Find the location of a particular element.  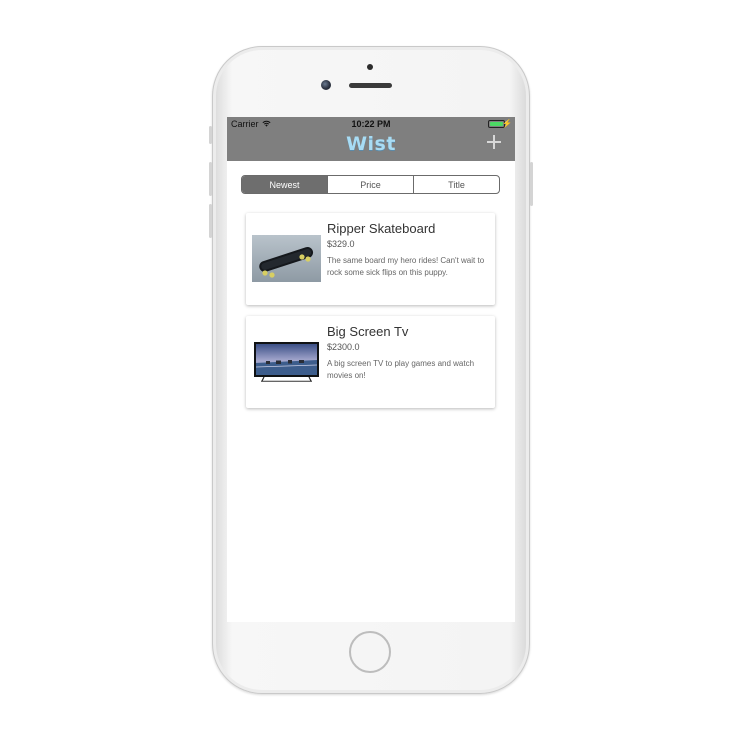

item-title: Ripper Skateboard is located at coordinates (381, 228).